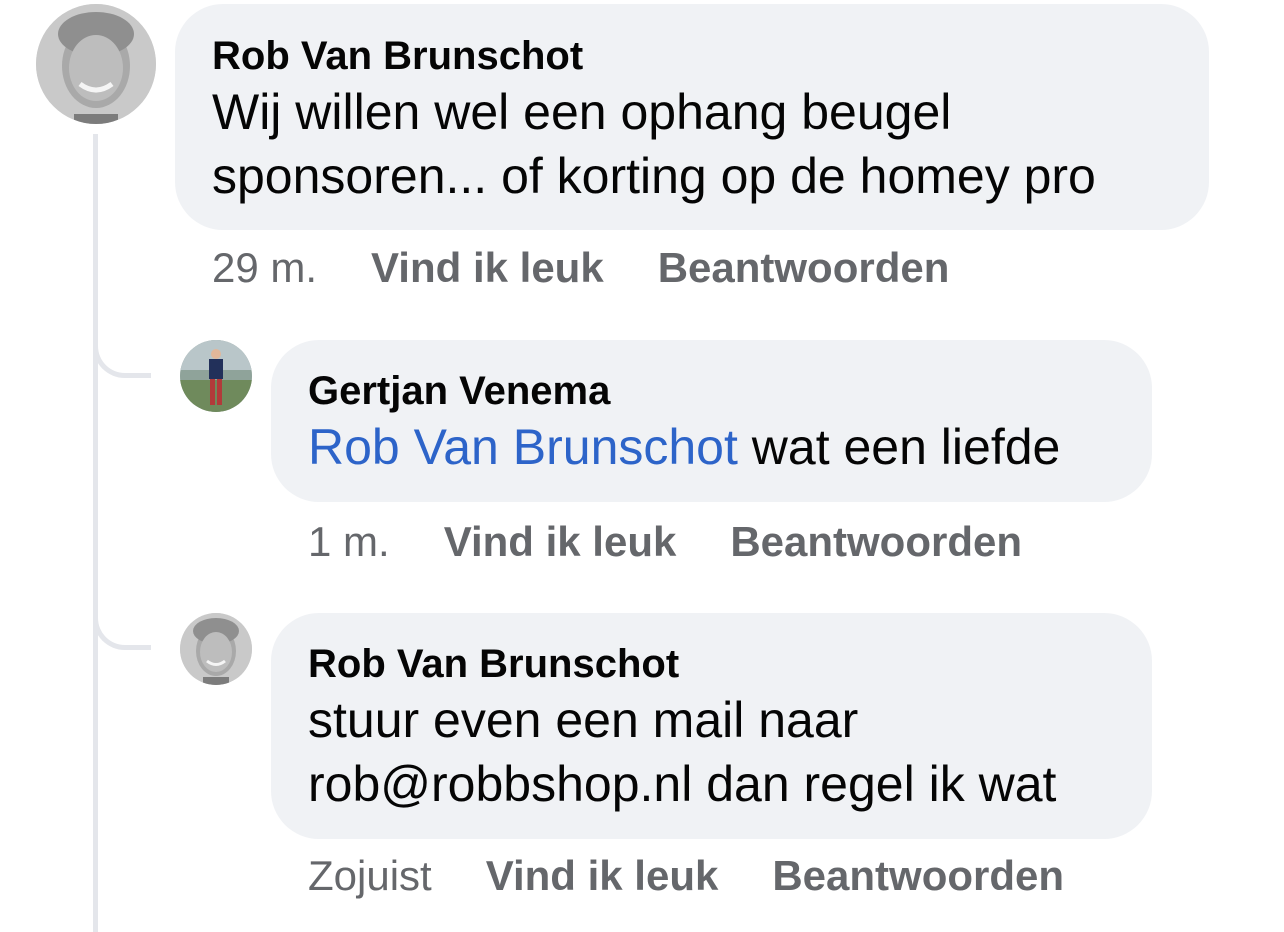 Image resolution: width=1284 pixels, height=932 pixels. What do you see at coordinates (692, 542) in the screenshot?
I see `reply-actions: 1 m. Vind ik leuk Beantwoorden` at bounding box center [692, 542].